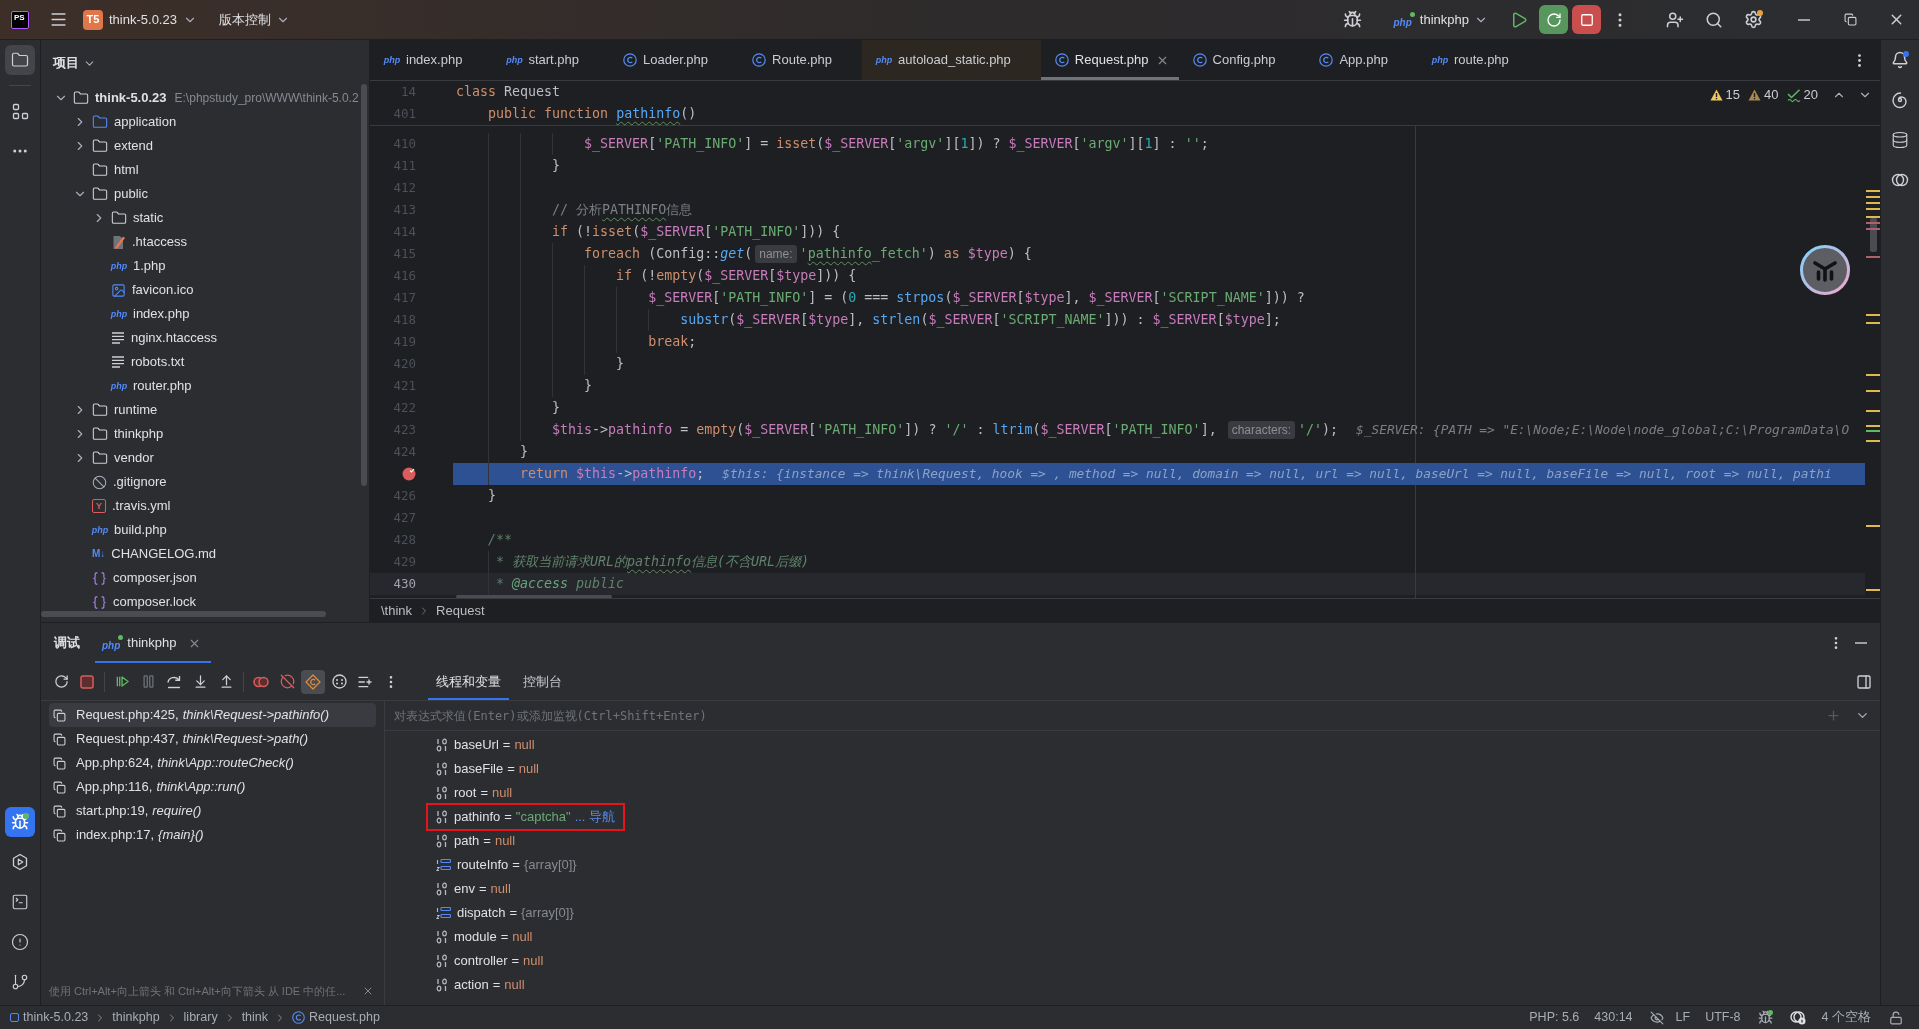 The image size is (1919, 1029). I want to click on circles-info-icon, so click(1797, 1017).